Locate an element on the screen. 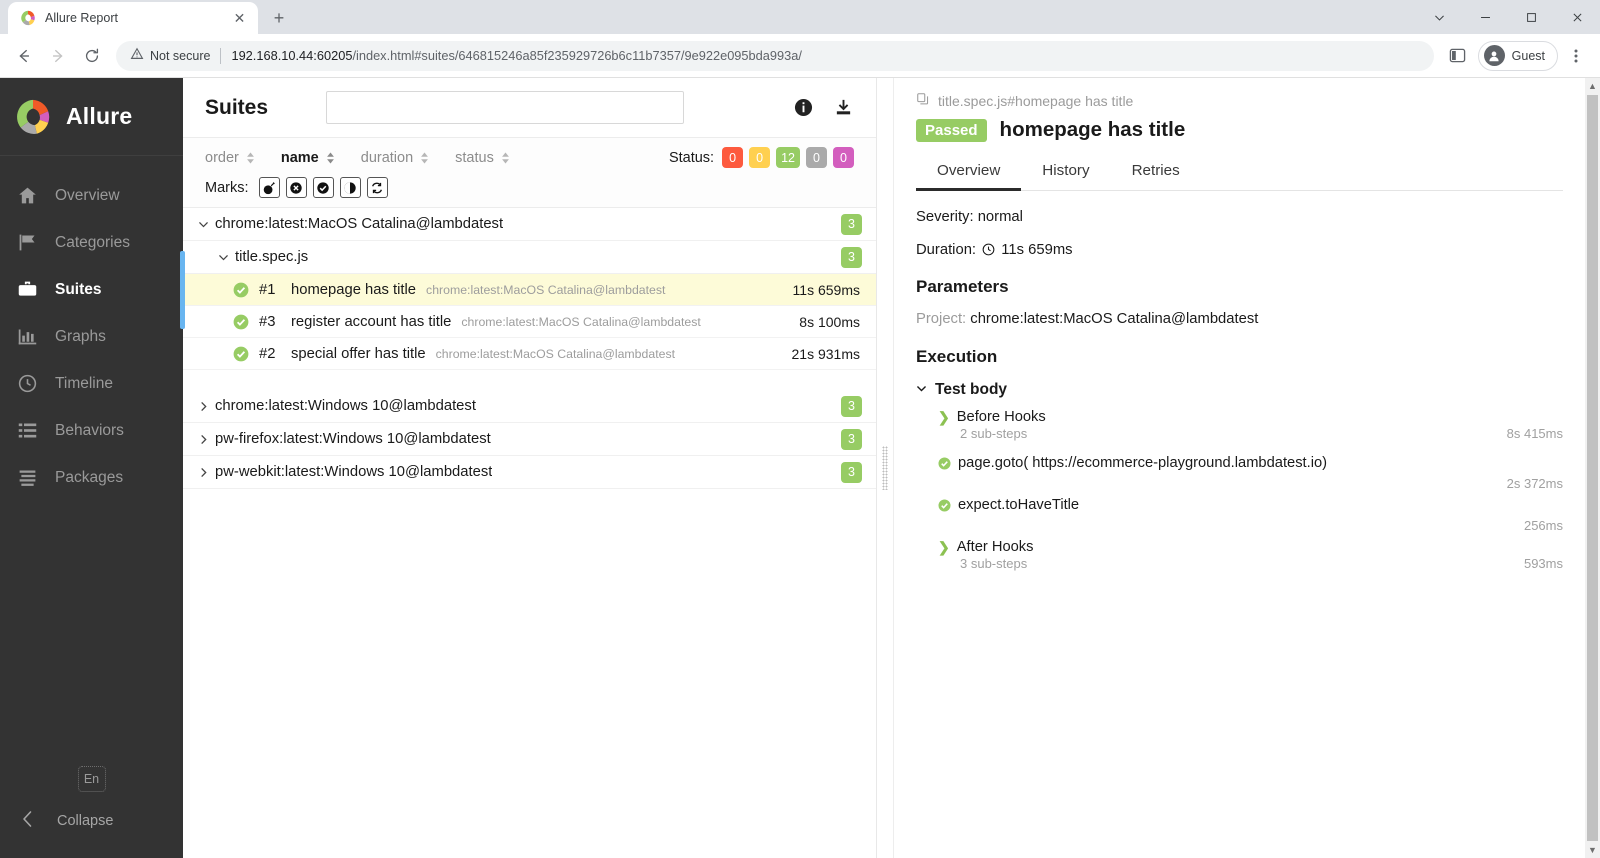  chevron-right-icon: ❯ is located at coordinates (944, 547).